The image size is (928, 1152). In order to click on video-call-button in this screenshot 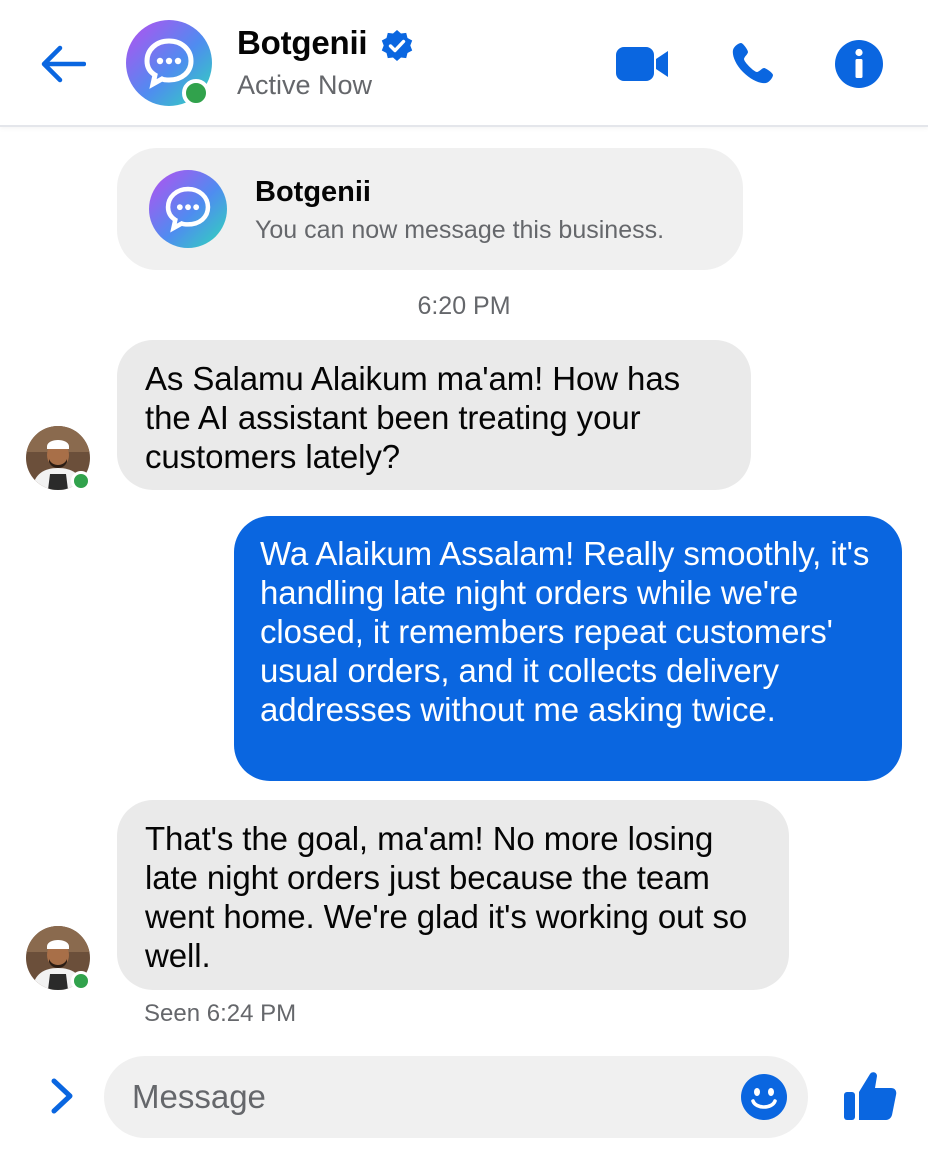, I will do `click(642, 64)`.